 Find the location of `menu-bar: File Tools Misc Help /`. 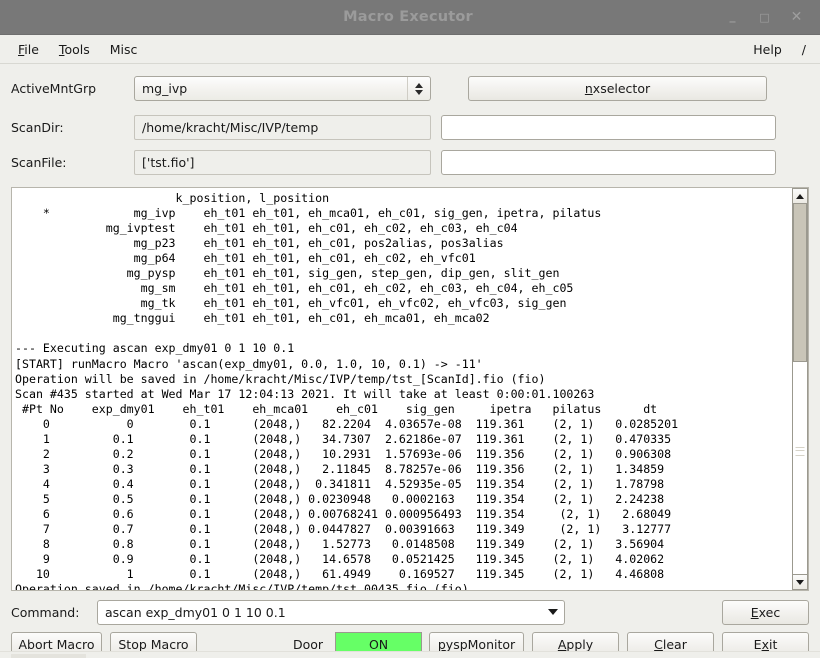

menu-bar: File Tools Misc Help / is located at coordinates (410, 49).